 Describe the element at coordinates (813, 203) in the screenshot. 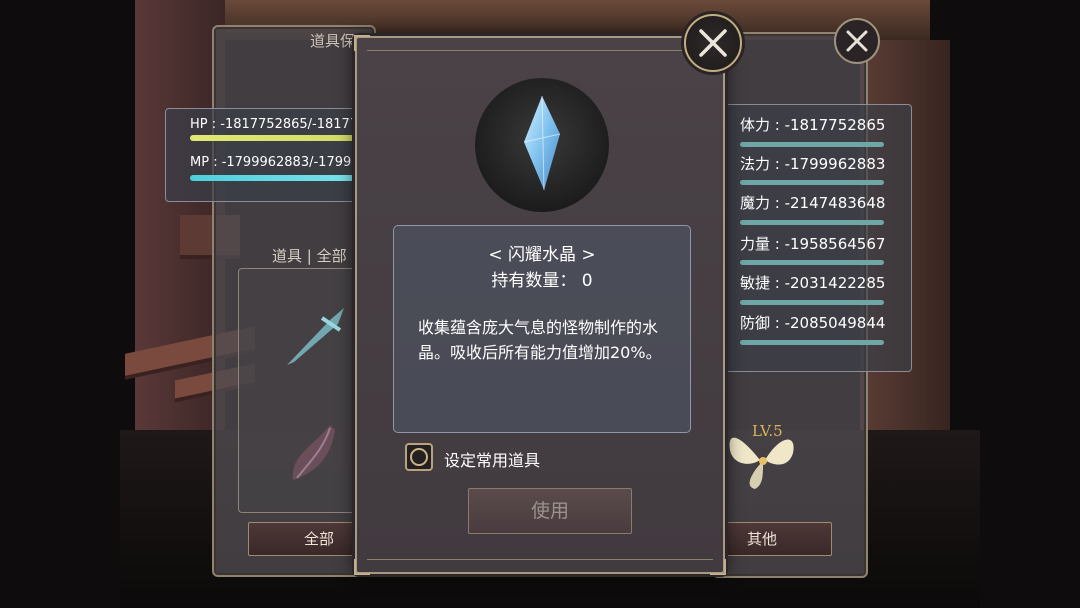

I see `stat-magic: 魔力 : -2147483648` at that location.